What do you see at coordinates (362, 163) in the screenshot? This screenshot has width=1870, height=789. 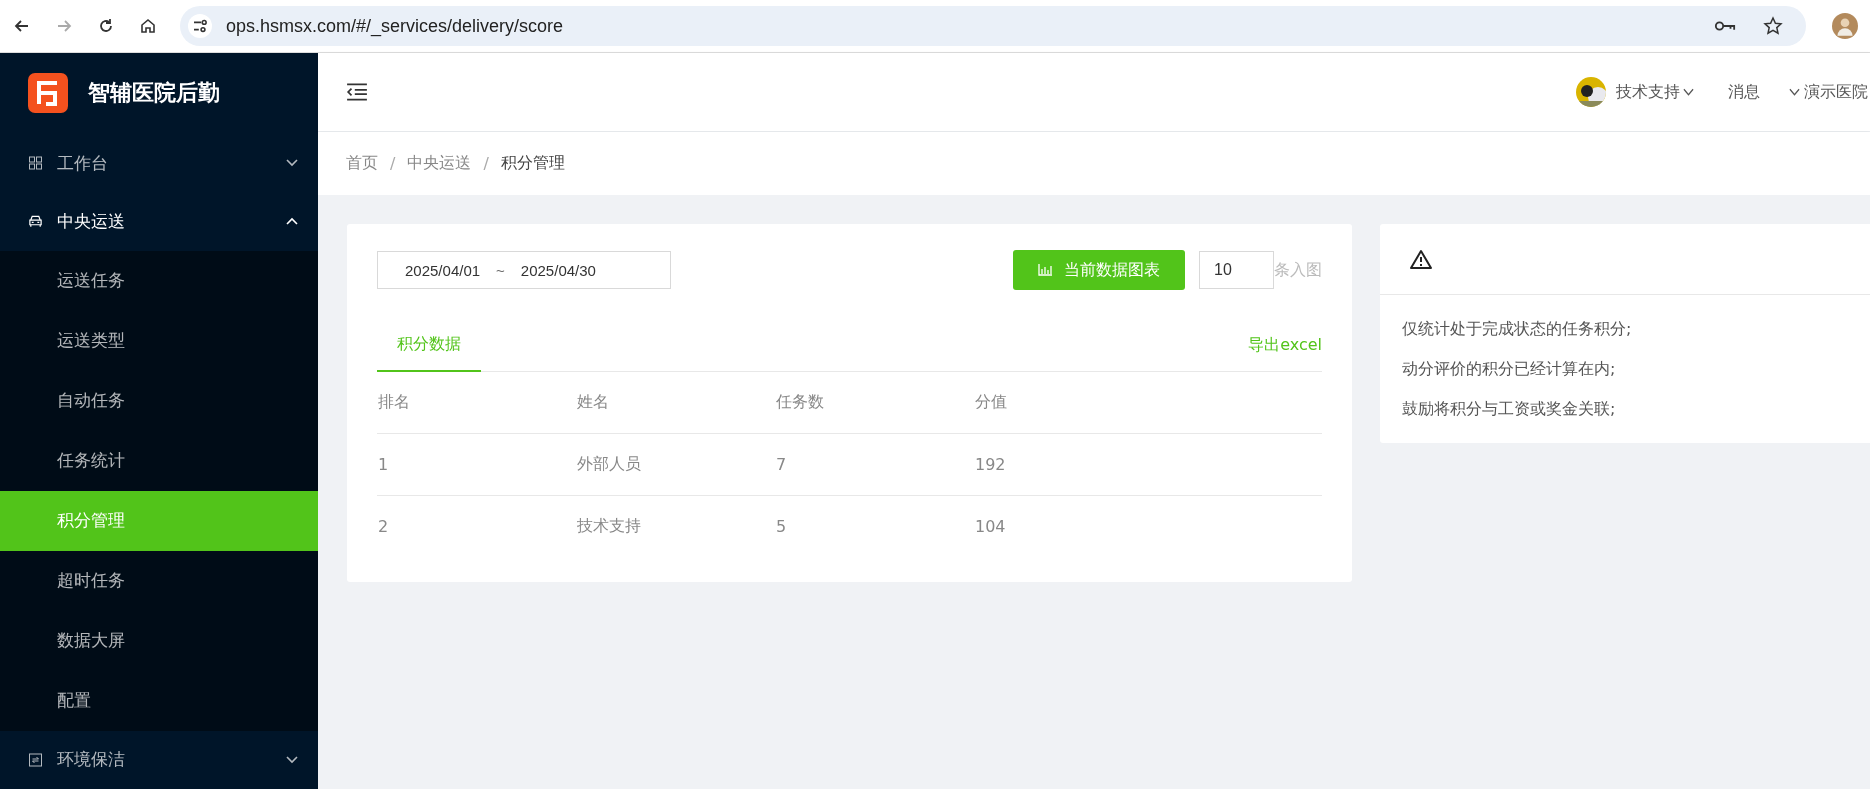 I see `breadcrumb-item: 首页` at bounding box center [362, 163].